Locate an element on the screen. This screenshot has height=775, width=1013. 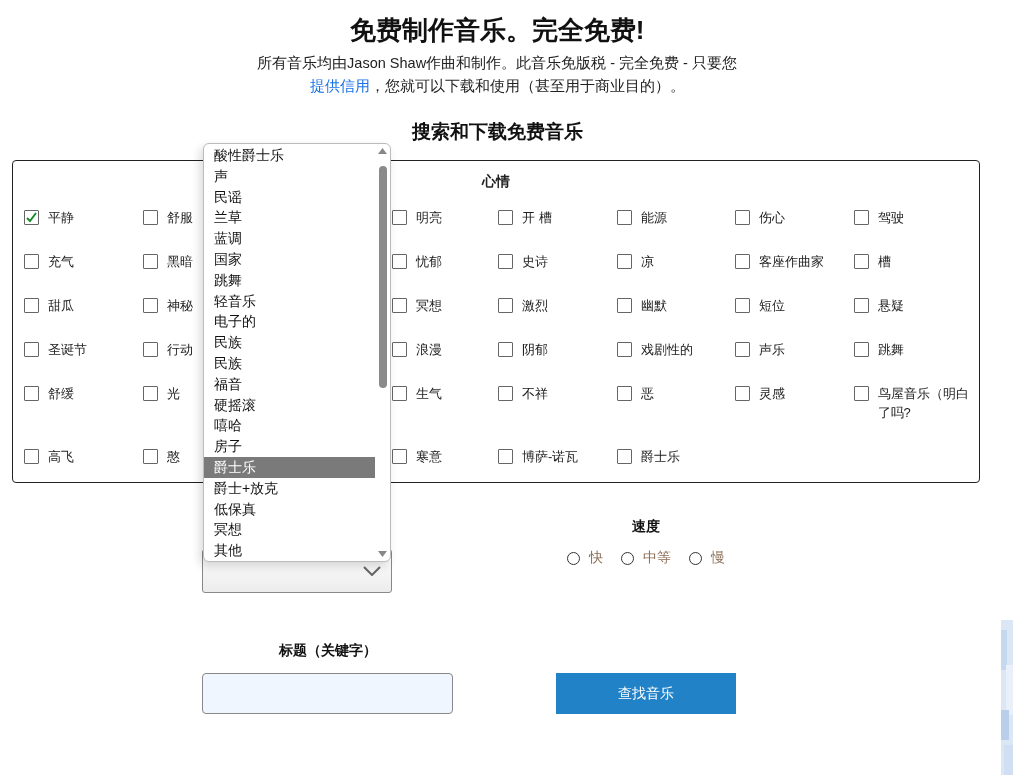
mood-label: 鸟屋音乐（明白了吗? is located at coordinates (923, 403).